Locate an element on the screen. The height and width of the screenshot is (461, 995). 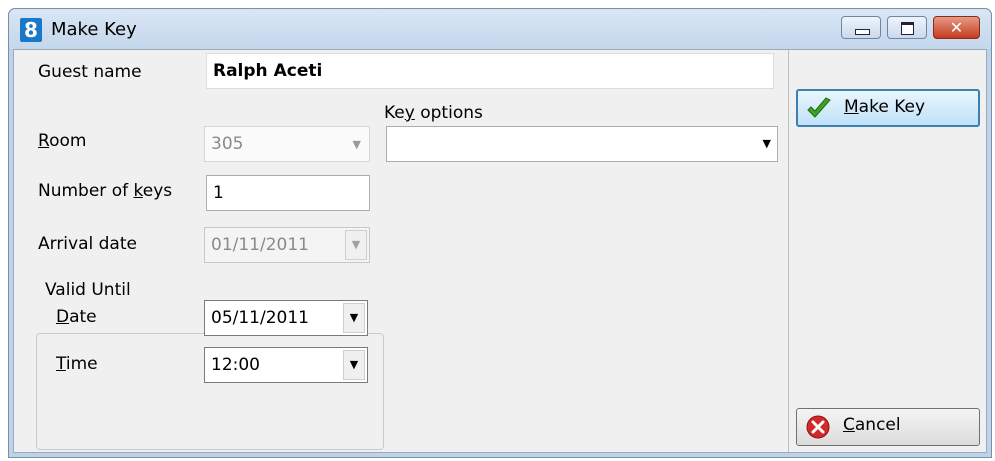
time-label: Time is located at coordinates (77, 364).